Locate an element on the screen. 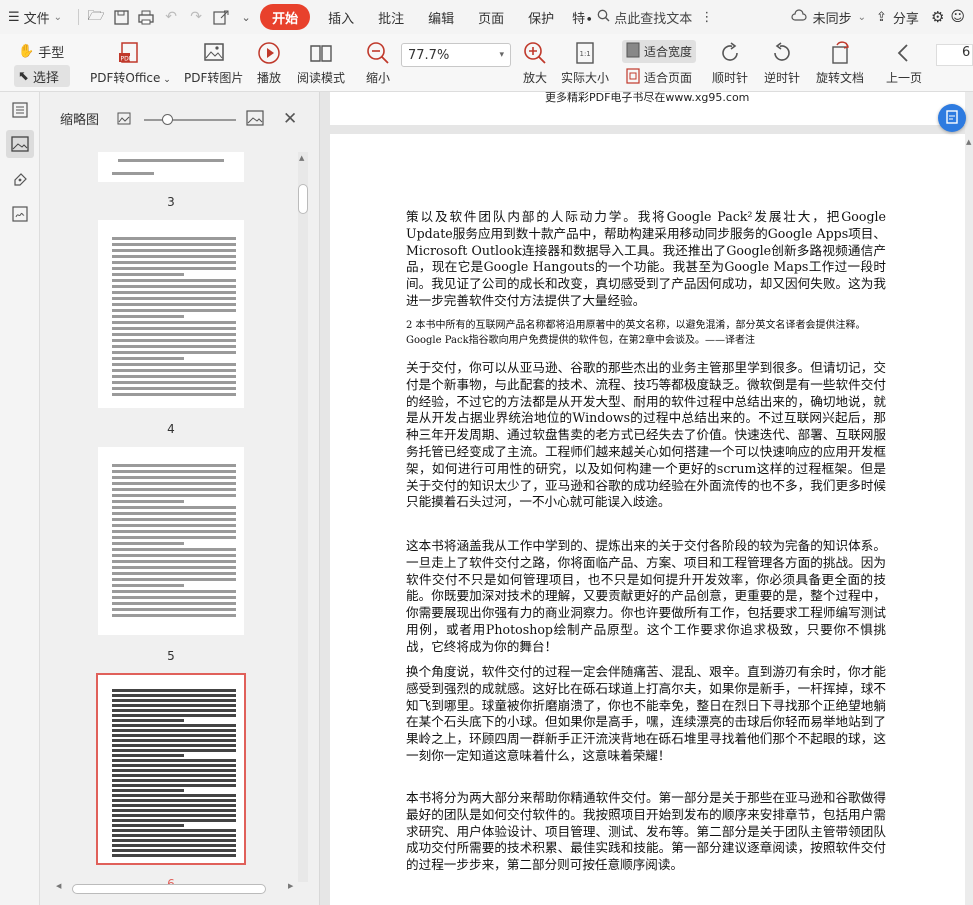  previous-page-label: 上一页 is located at coordinates (904, 78).